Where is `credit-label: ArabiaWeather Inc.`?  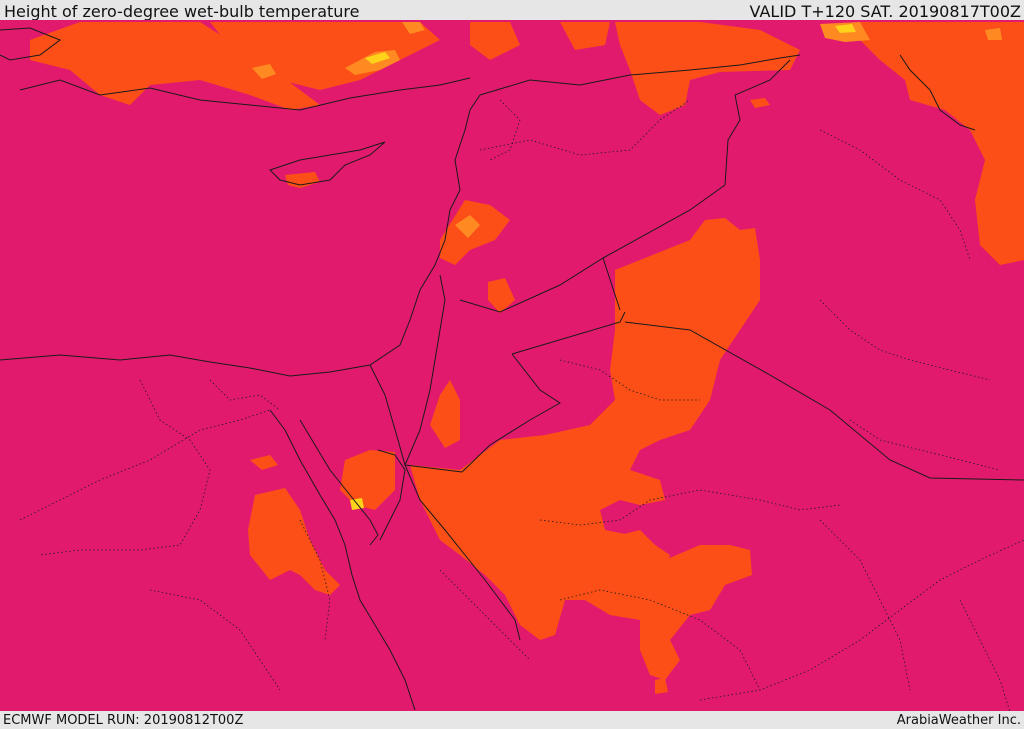 credit-label: ArabiaWeather Inc. is located at coordinates (958, 720).